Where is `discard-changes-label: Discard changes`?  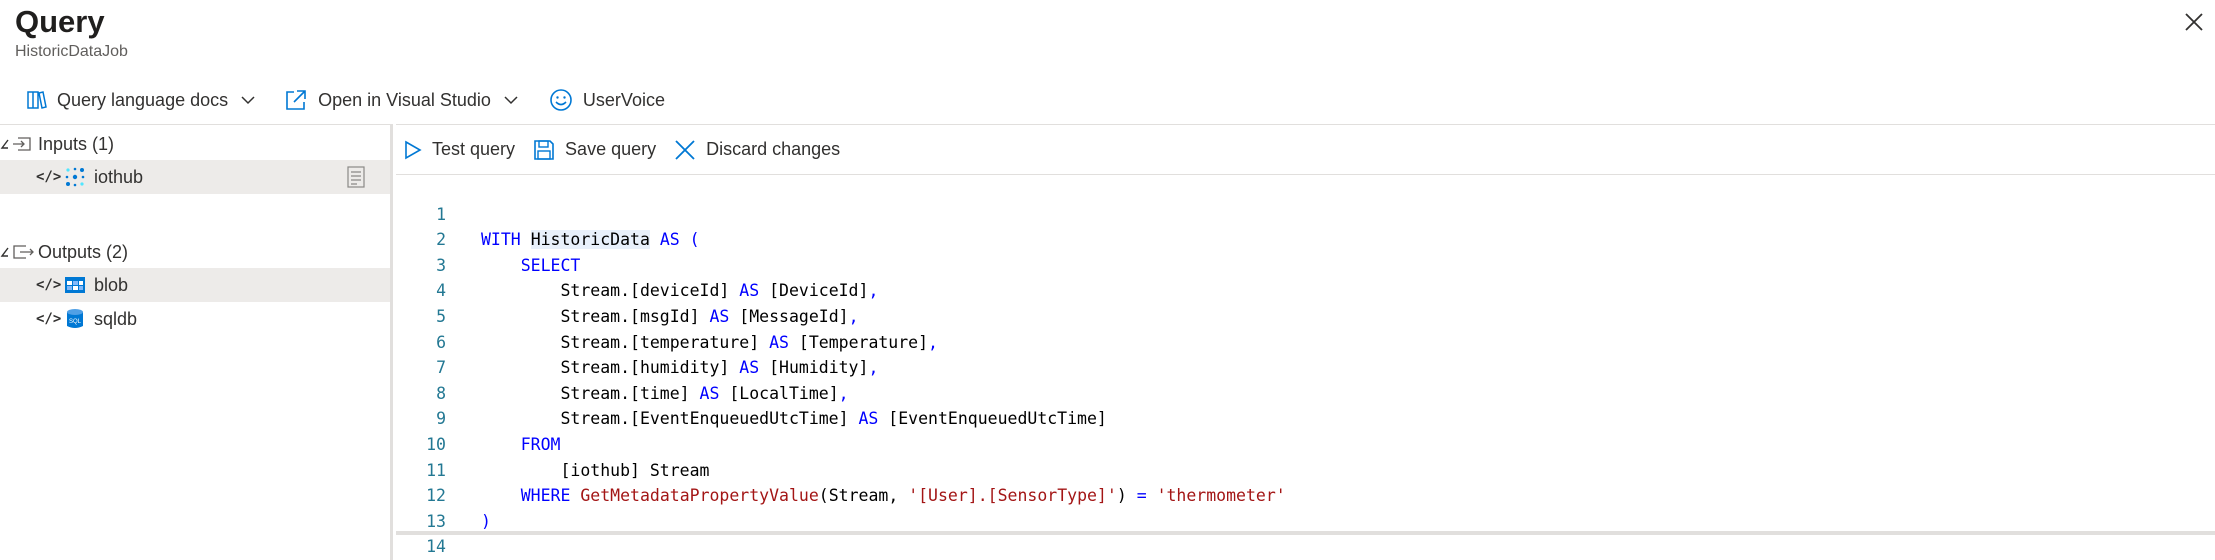 discard-changes-label: Discard changes is located at coordinates (773, 149).